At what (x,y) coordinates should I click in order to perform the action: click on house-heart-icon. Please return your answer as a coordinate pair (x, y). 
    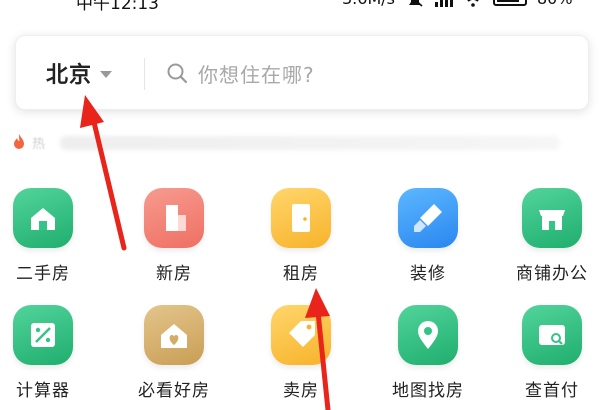
    Looking at the image, I should click on (174, 335).